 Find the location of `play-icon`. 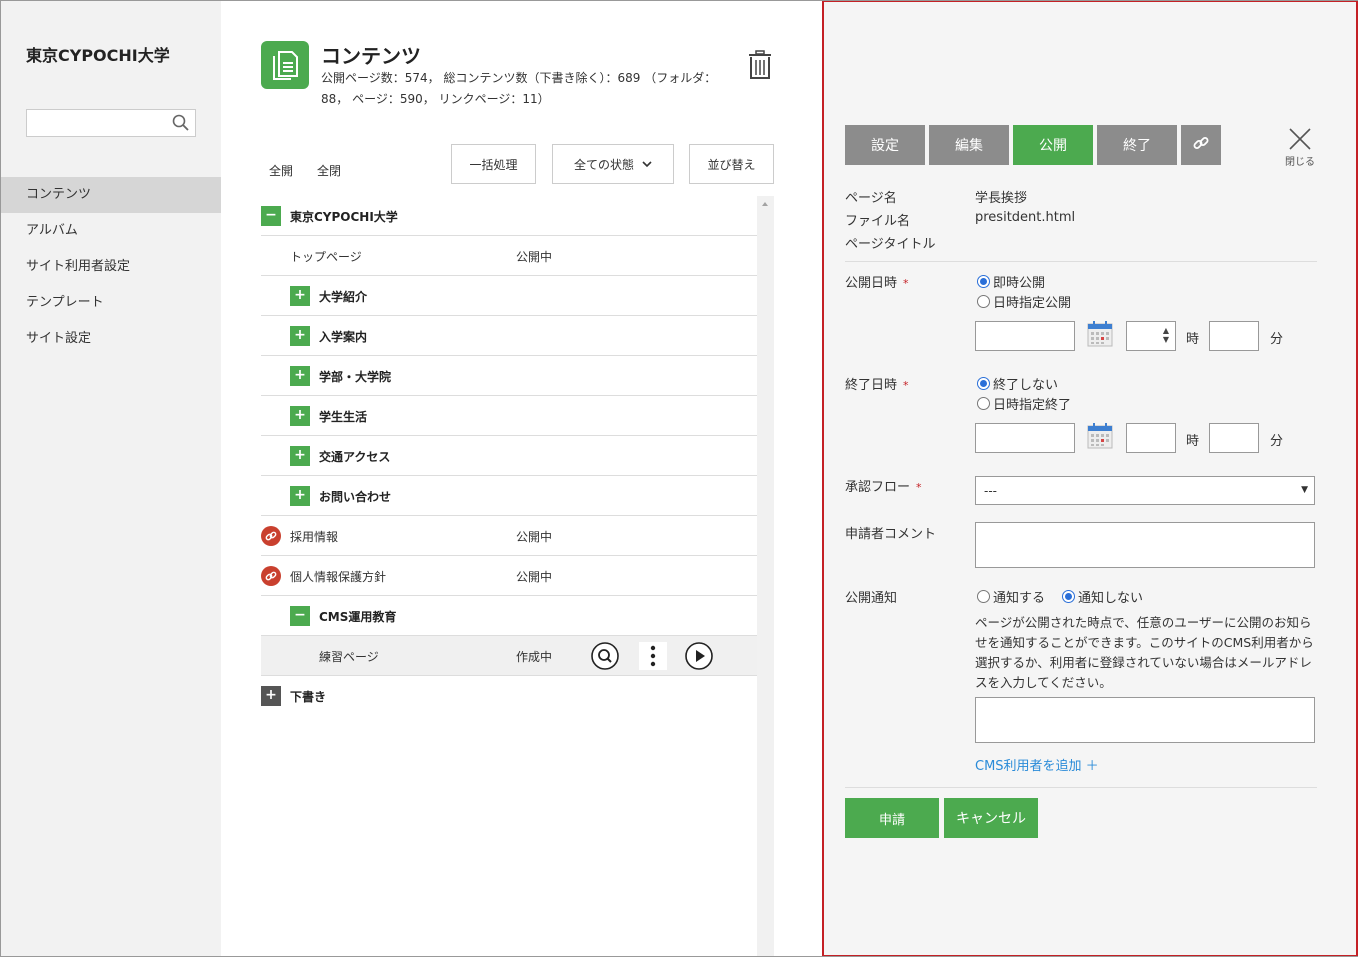

play-icon is located at coordinates (699, 656).